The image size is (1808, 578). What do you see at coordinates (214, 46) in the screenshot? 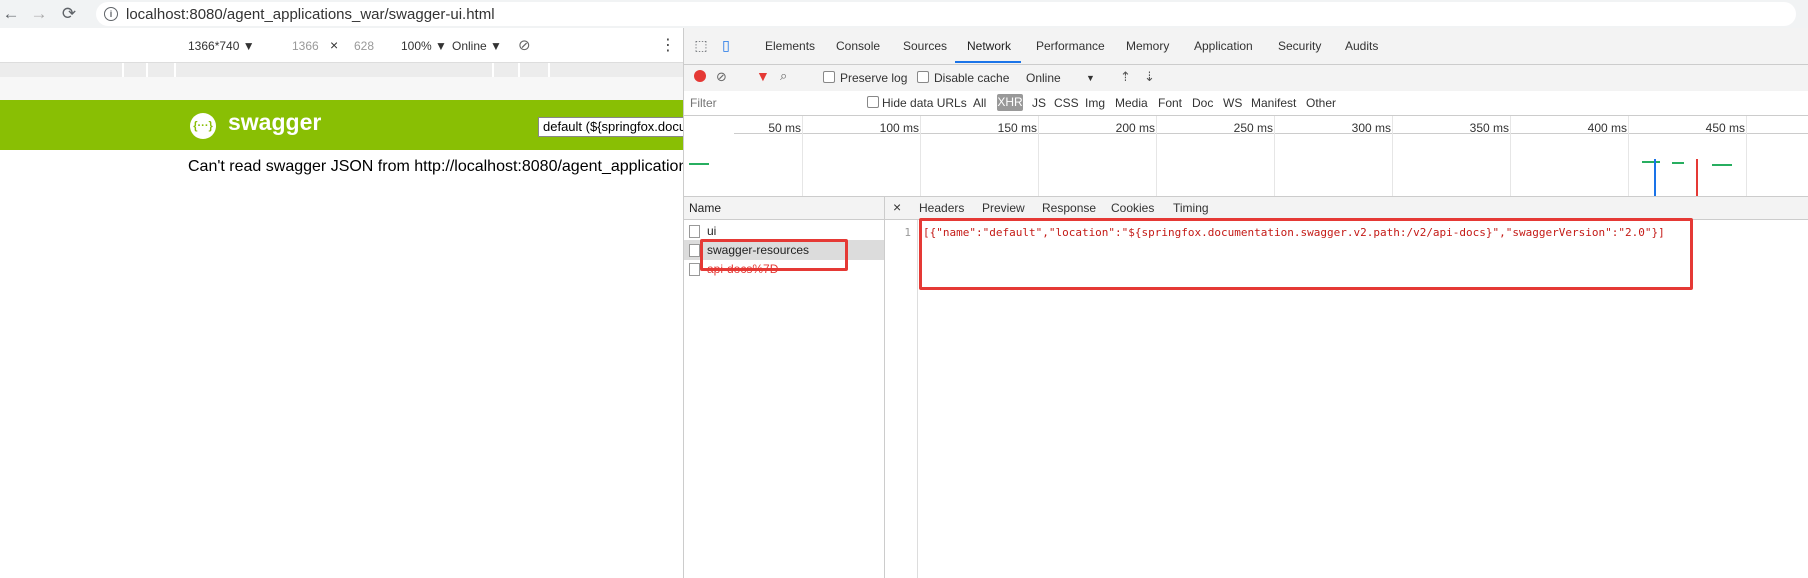
I see `device-preset-label: 1366*740` at bounding box center [214, 46].